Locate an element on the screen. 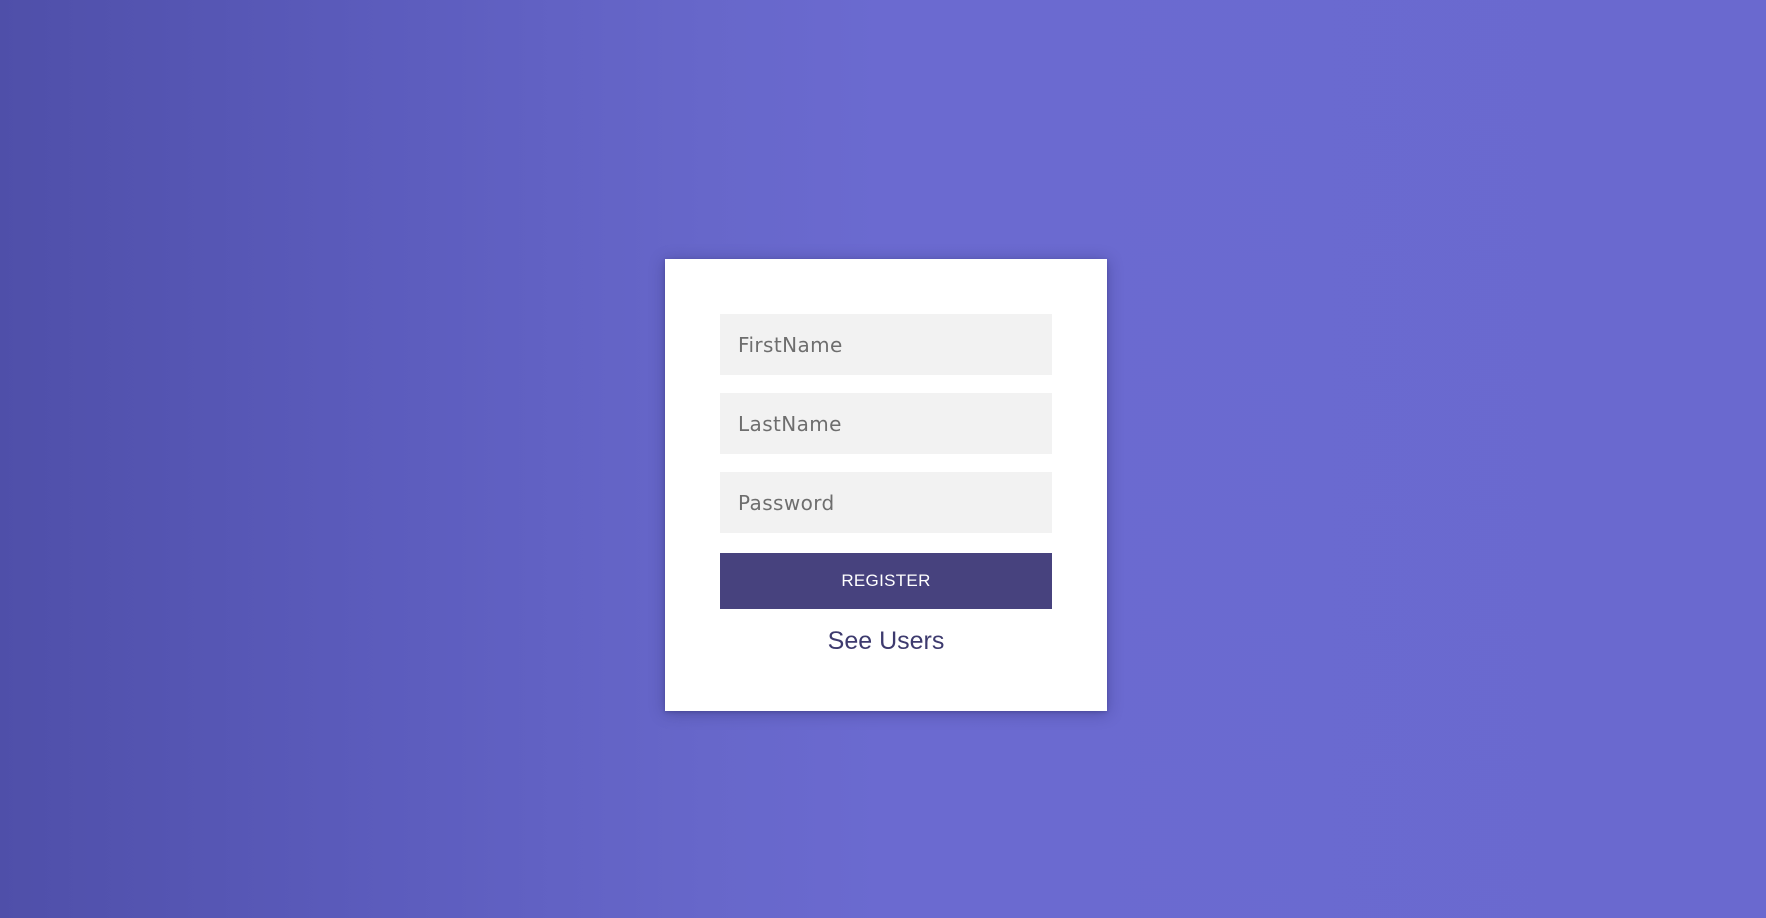 This screenshot has height=918, width=1766. see-users-link: See Users is located at coordinates (886, 641).